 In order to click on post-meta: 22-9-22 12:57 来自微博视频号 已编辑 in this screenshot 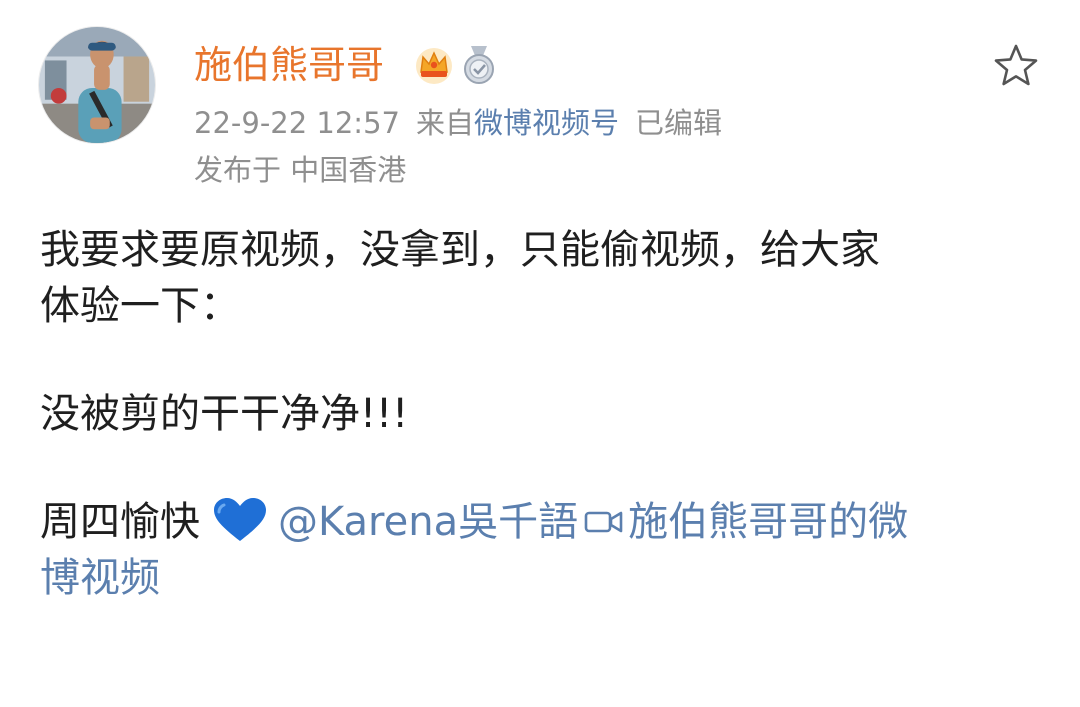, I will do `click(458, 123)`.